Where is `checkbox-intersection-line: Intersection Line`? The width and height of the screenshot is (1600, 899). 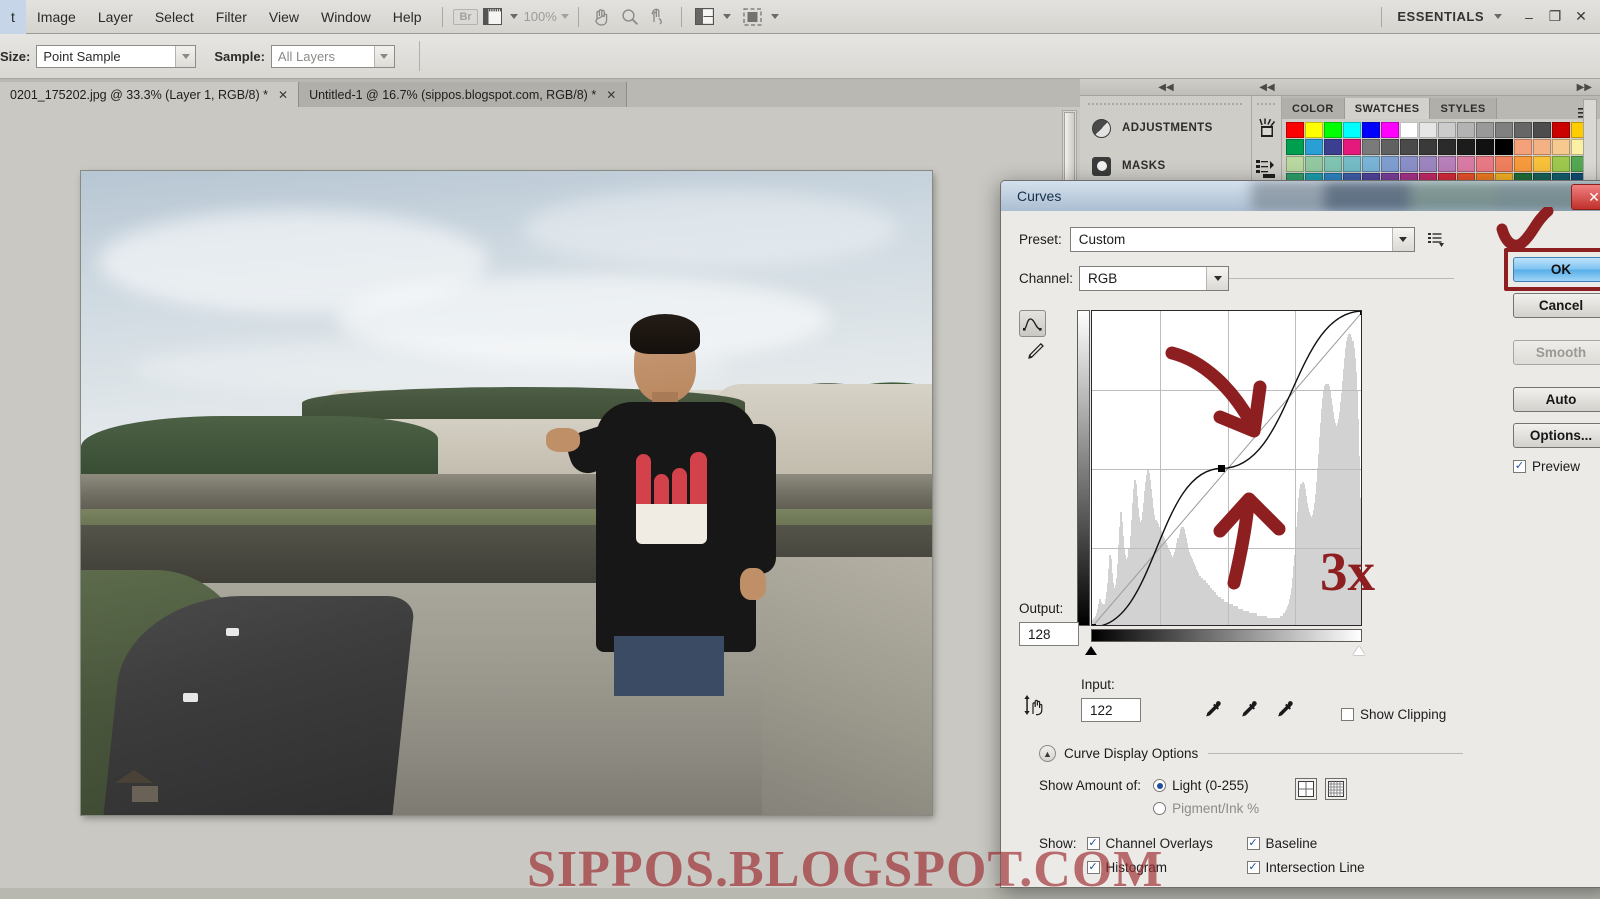
checkbox-intersection-line: Intersection Line is located at coordinates (1306, 867).